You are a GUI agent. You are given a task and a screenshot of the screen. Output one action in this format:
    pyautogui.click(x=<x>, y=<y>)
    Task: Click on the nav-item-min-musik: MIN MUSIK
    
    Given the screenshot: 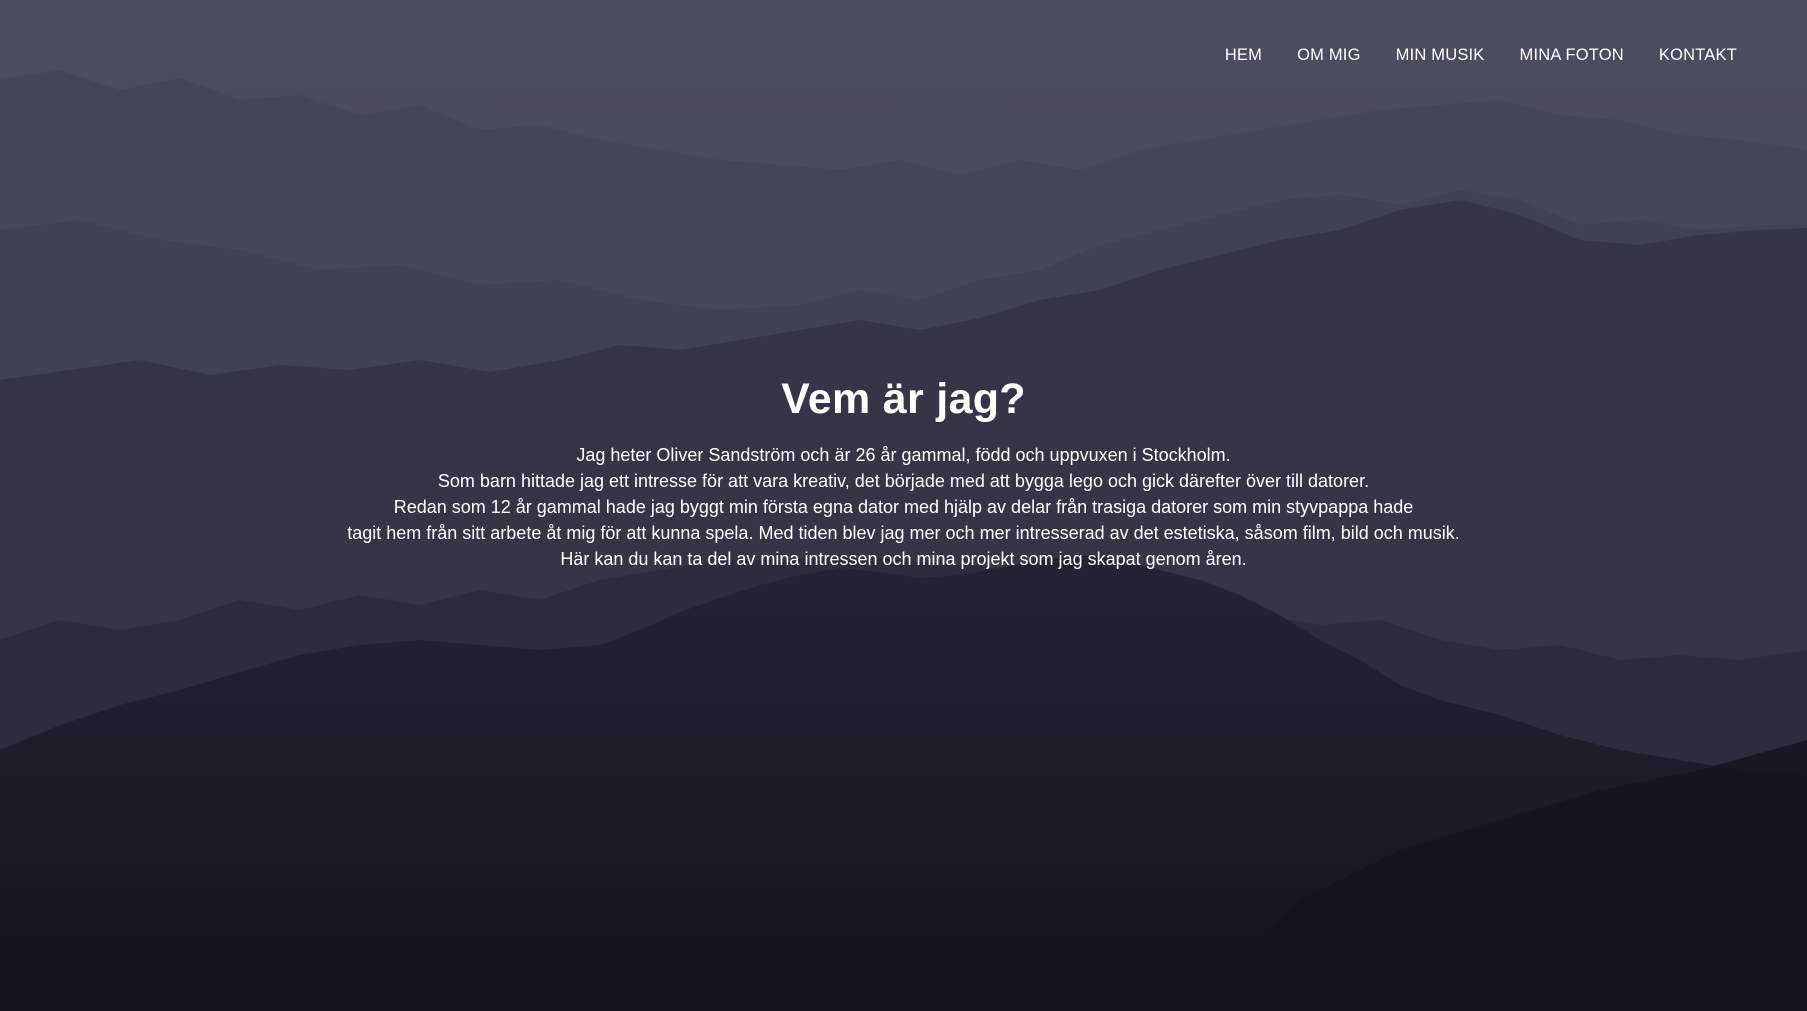 What is the action you would take?
    pyautogui.click(x=1440, y=55)
    